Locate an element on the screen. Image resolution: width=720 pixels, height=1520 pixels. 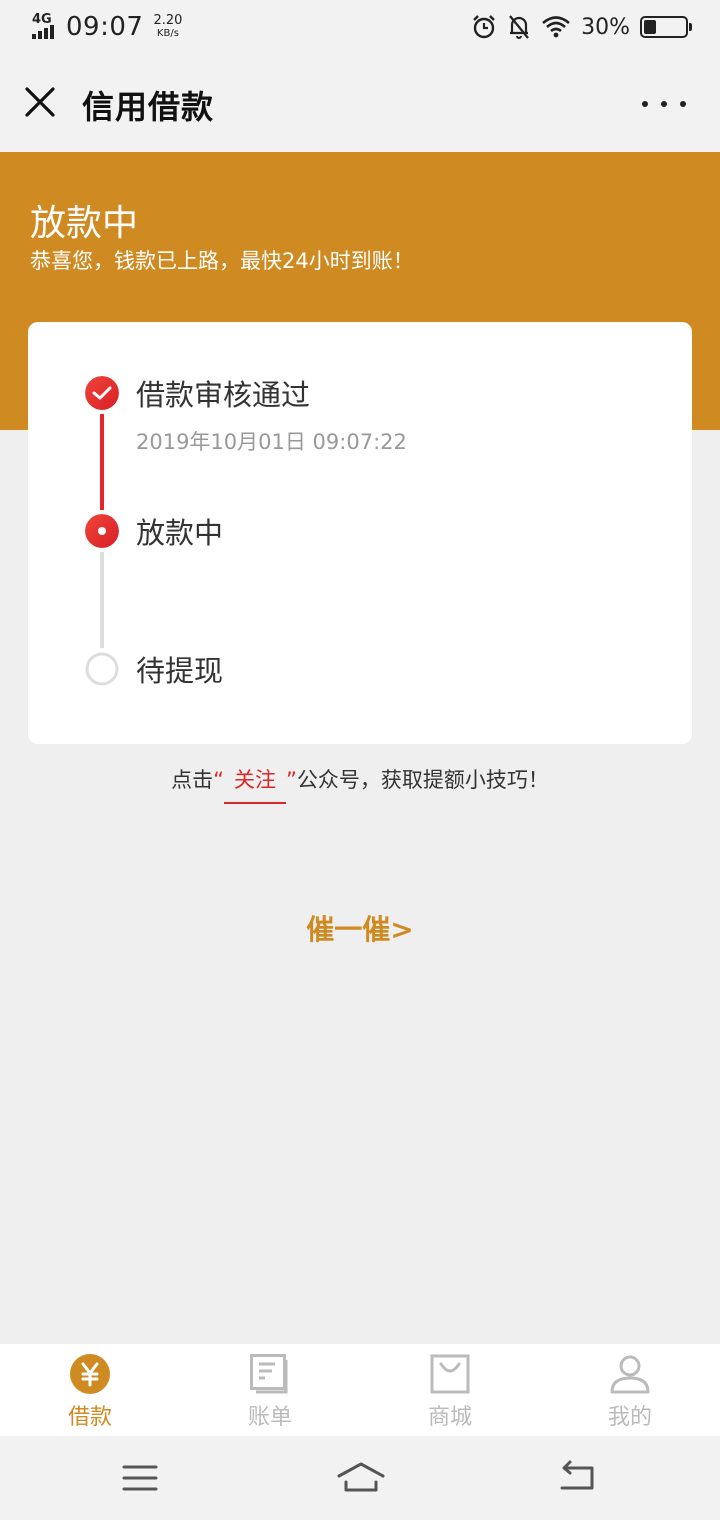
banner-title: 放款中 is located at coordinates (84, 223).